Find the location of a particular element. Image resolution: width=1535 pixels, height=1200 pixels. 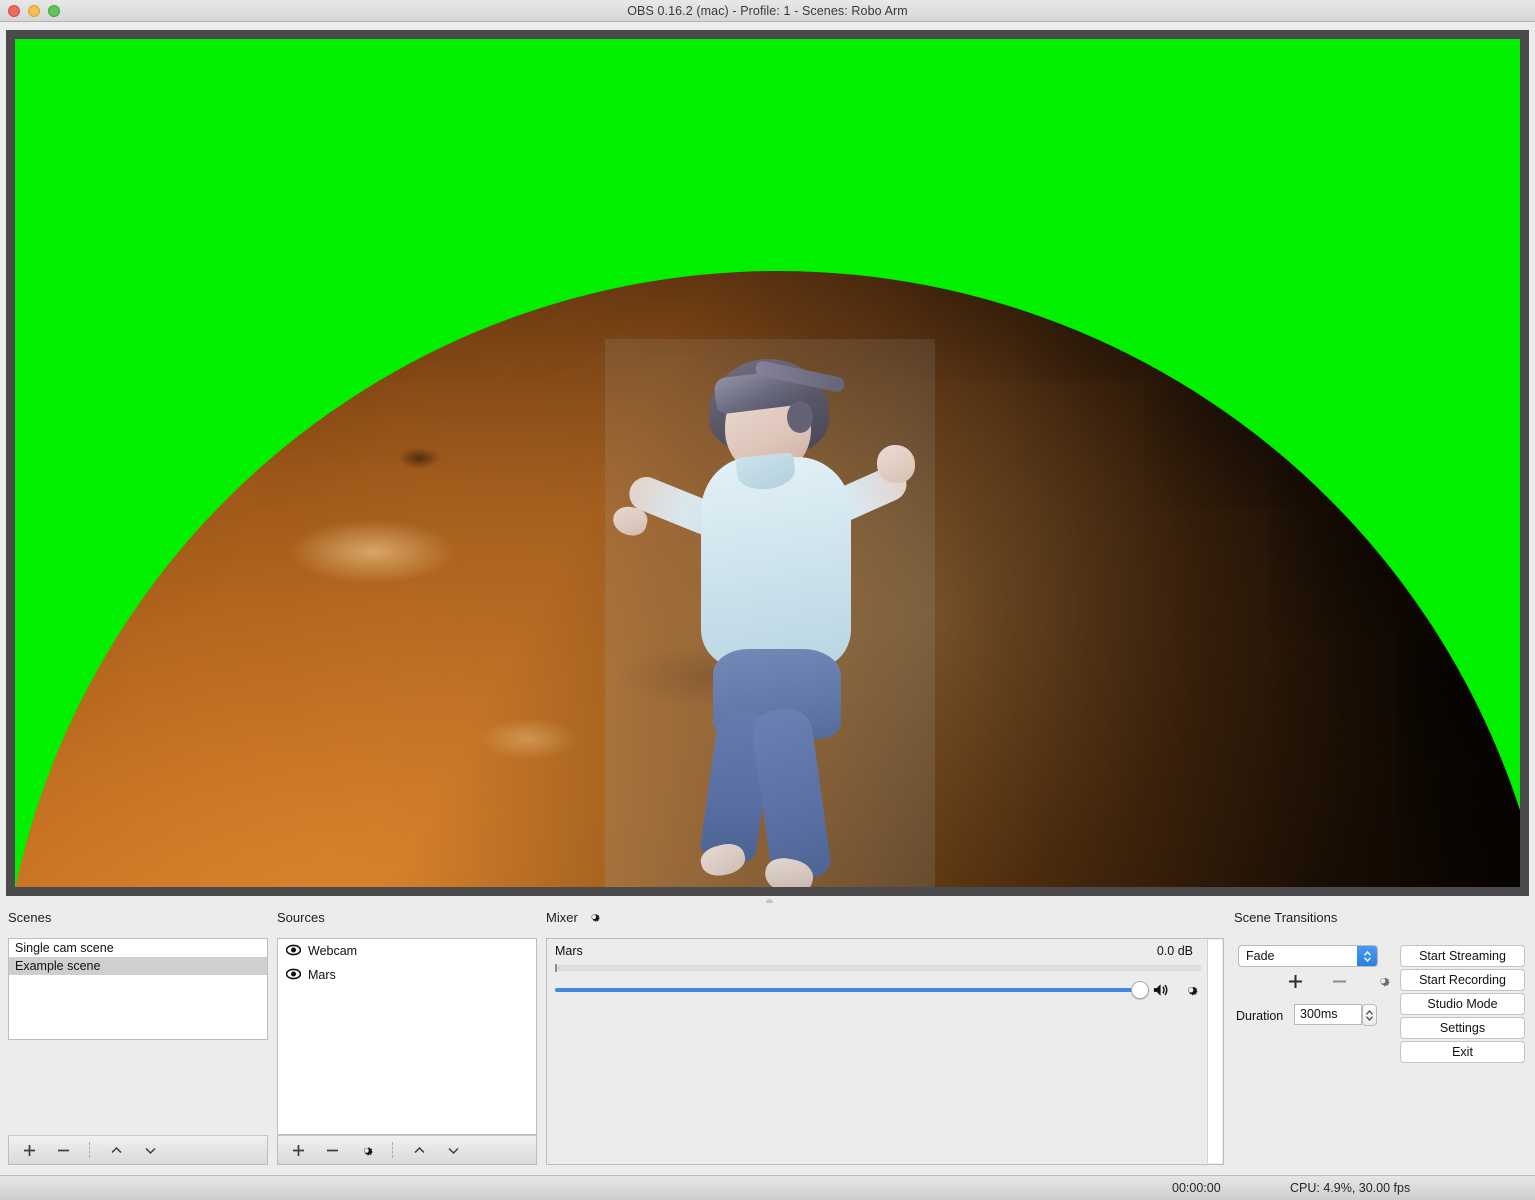

add-source-button is located at coordinates (298, 1150).